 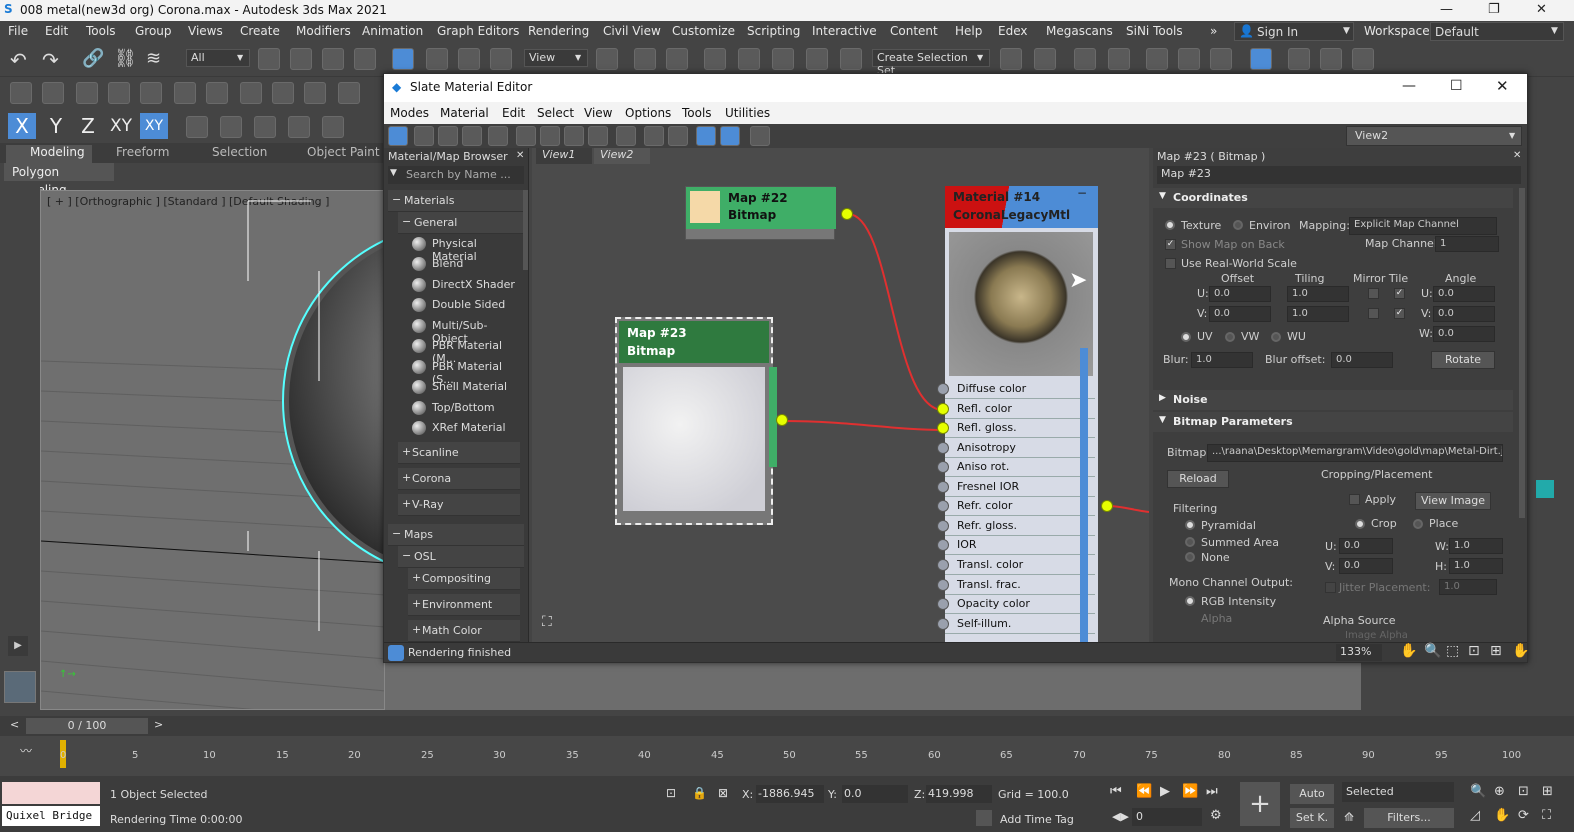 What do you see at coordinates (217, 93) in the screenshot?
I see `list-icon` at bounding box center [217, 93].